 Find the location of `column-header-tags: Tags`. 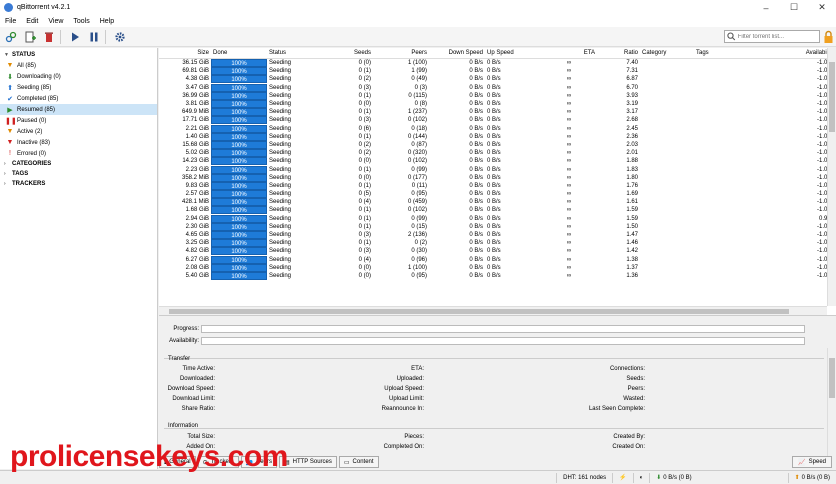

column-header-tags: Tags is located at coordinates (722, 53).